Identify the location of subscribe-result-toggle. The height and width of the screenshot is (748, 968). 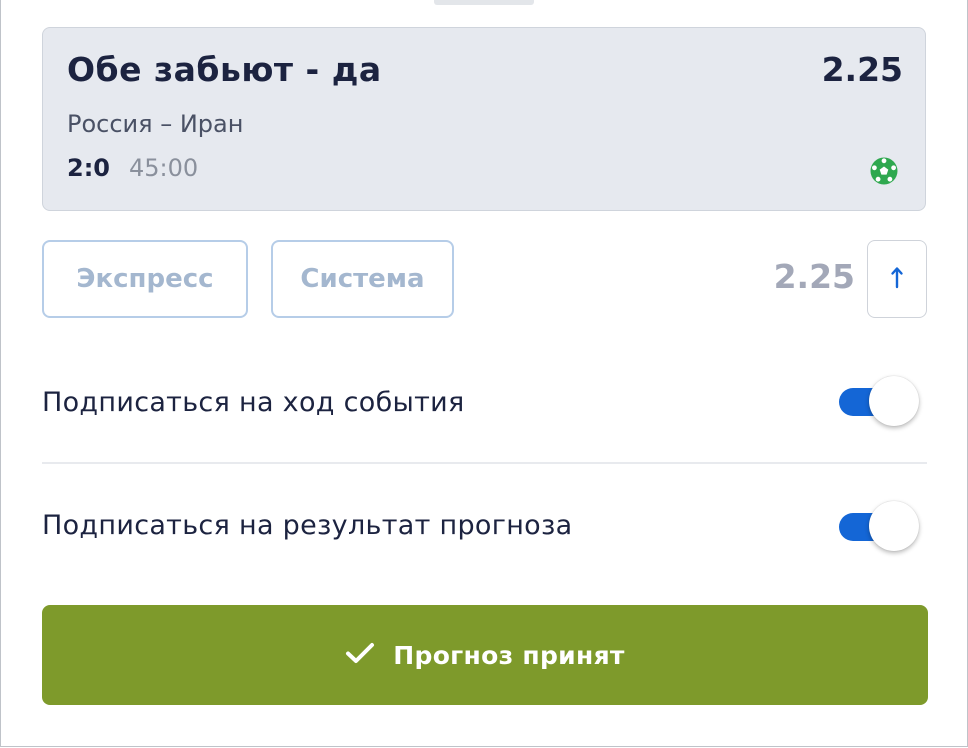
(880, 526).